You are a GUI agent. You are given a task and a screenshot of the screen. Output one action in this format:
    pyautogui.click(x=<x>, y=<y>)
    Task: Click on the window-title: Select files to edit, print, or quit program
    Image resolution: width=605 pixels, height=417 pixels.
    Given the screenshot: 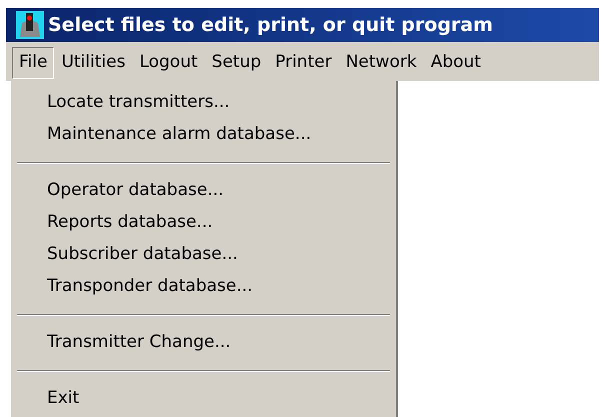 What is the action you would take?
    pyautogui.click(x=270, y=25)
    